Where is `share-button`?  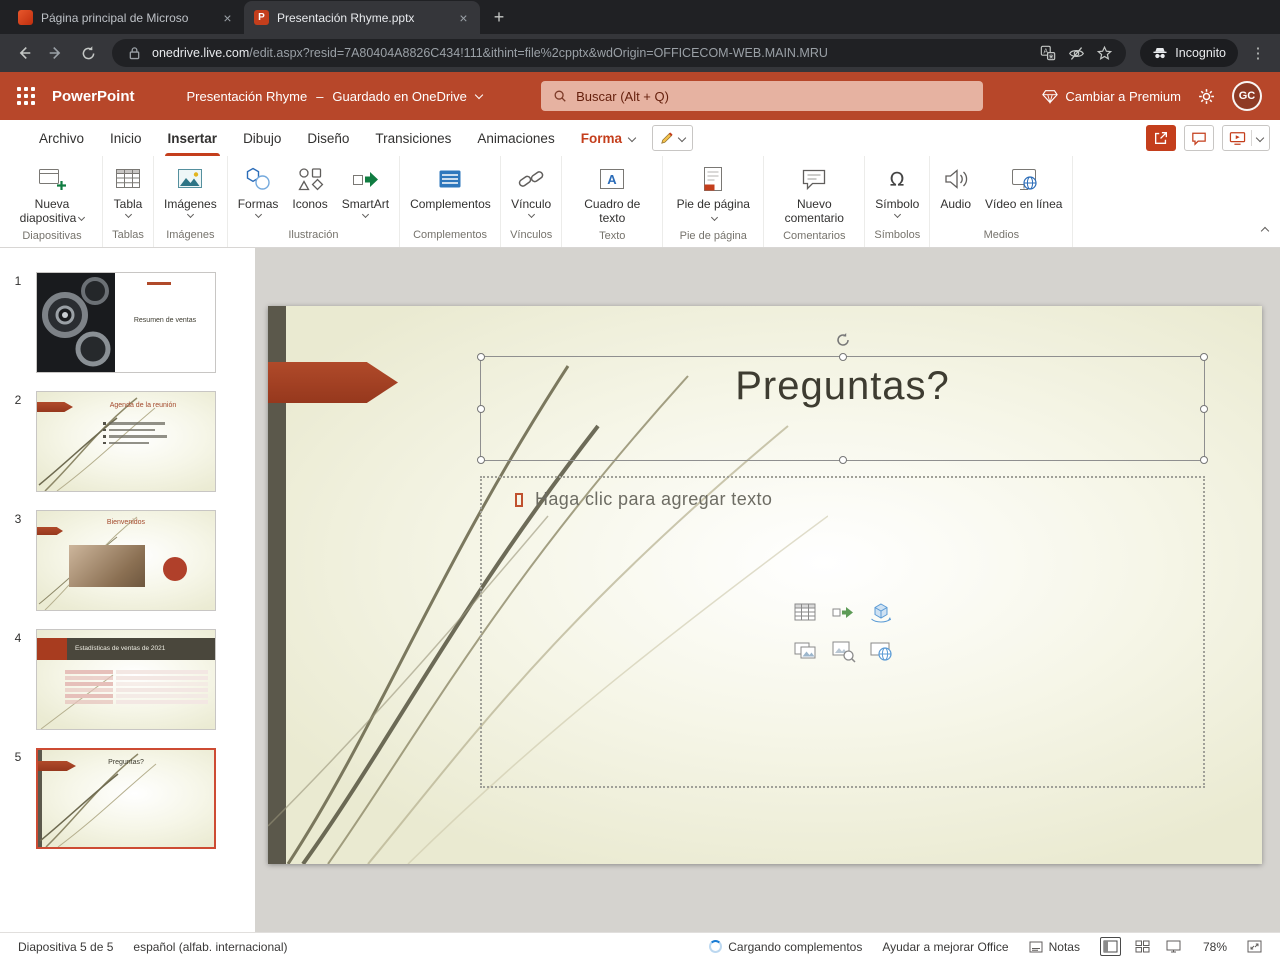 share-button is located at coordinates (1161, 138).